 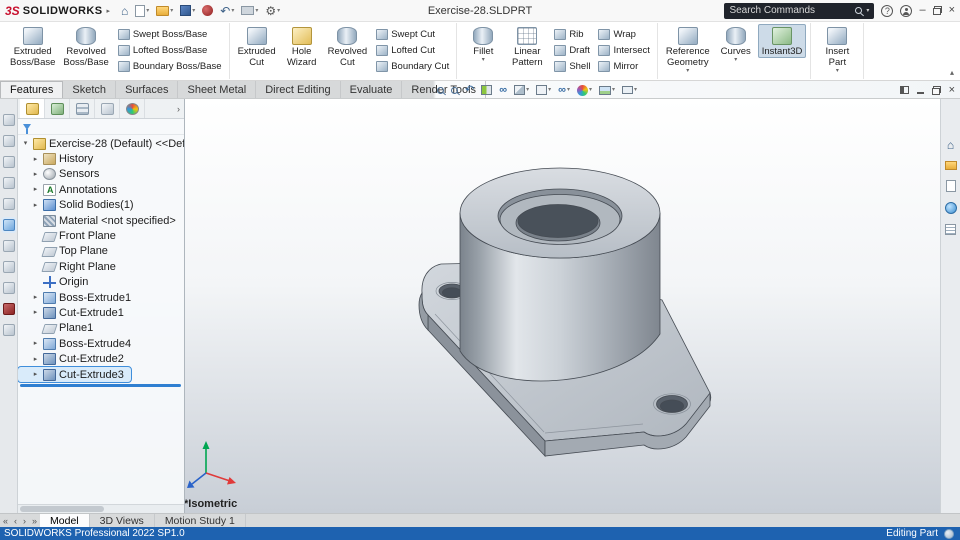 I want to click on solid-body-tool-icon, so click(x=8, y=225).